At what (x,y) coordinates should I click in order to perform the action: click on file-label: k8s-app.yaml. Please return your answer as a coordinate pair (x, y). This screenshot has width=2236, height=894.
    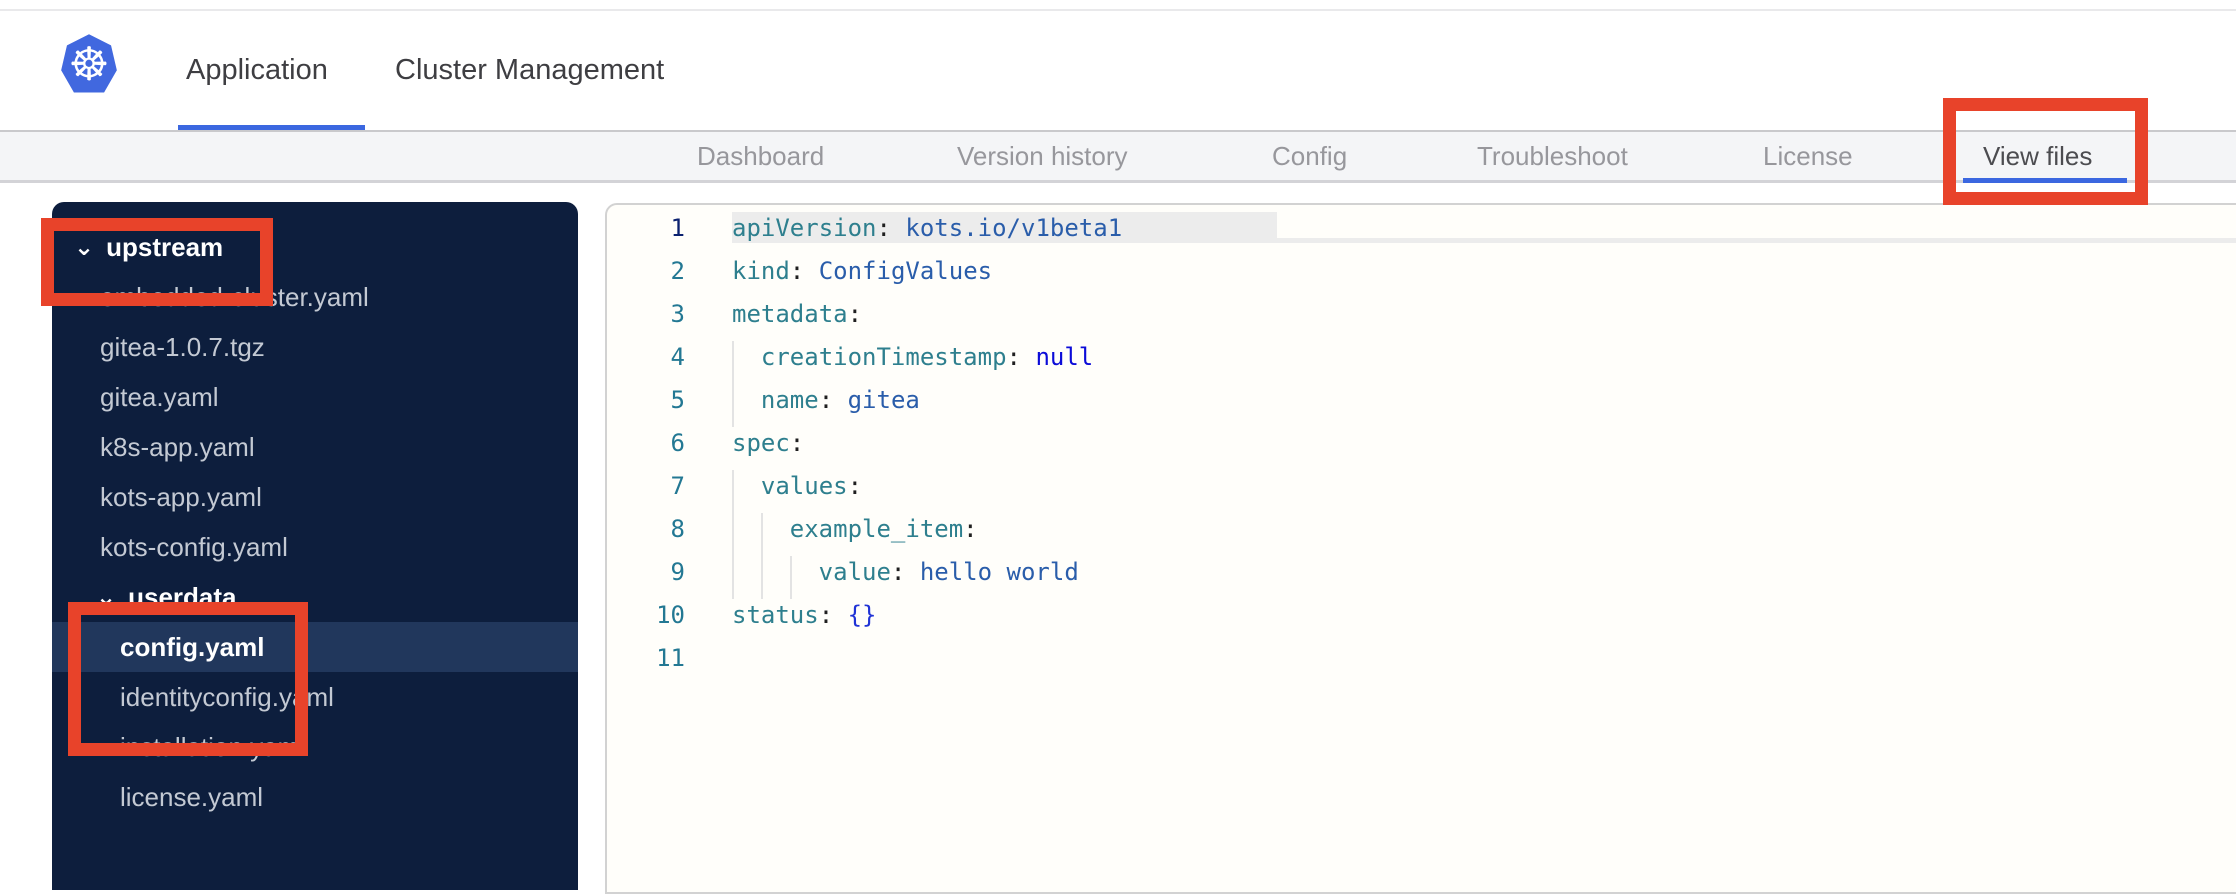
    Looking at the image, I should click on (177, 446).